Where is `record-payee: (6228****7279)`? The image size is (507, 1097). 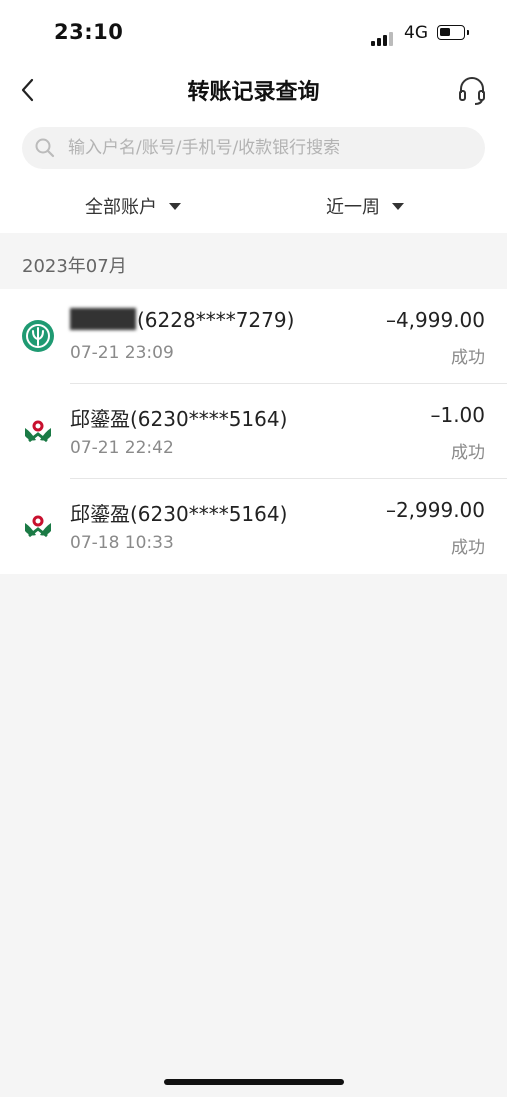
record-payee: (6228****7279) is located at coordinates (182, 320).